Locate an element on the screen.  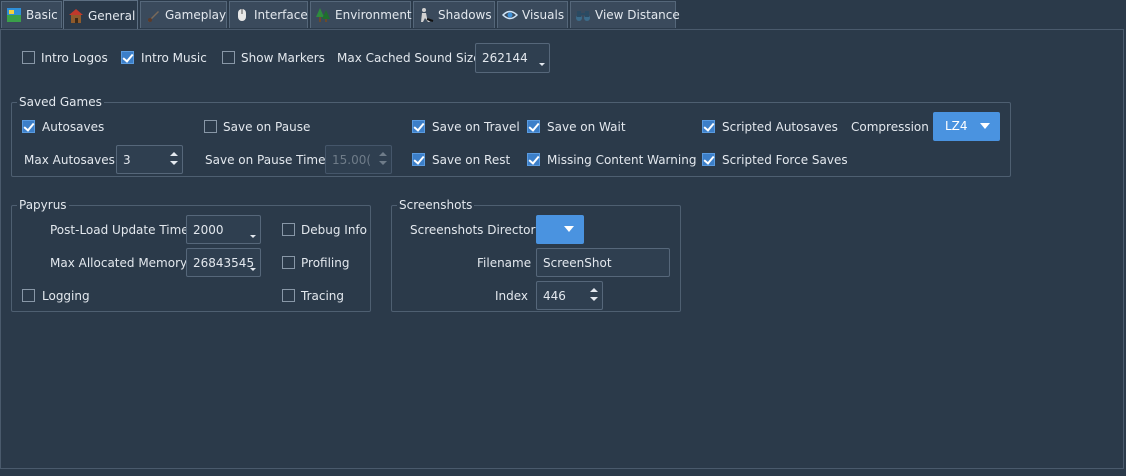
tab-interface: Interface is located at coordinates (268, 14).